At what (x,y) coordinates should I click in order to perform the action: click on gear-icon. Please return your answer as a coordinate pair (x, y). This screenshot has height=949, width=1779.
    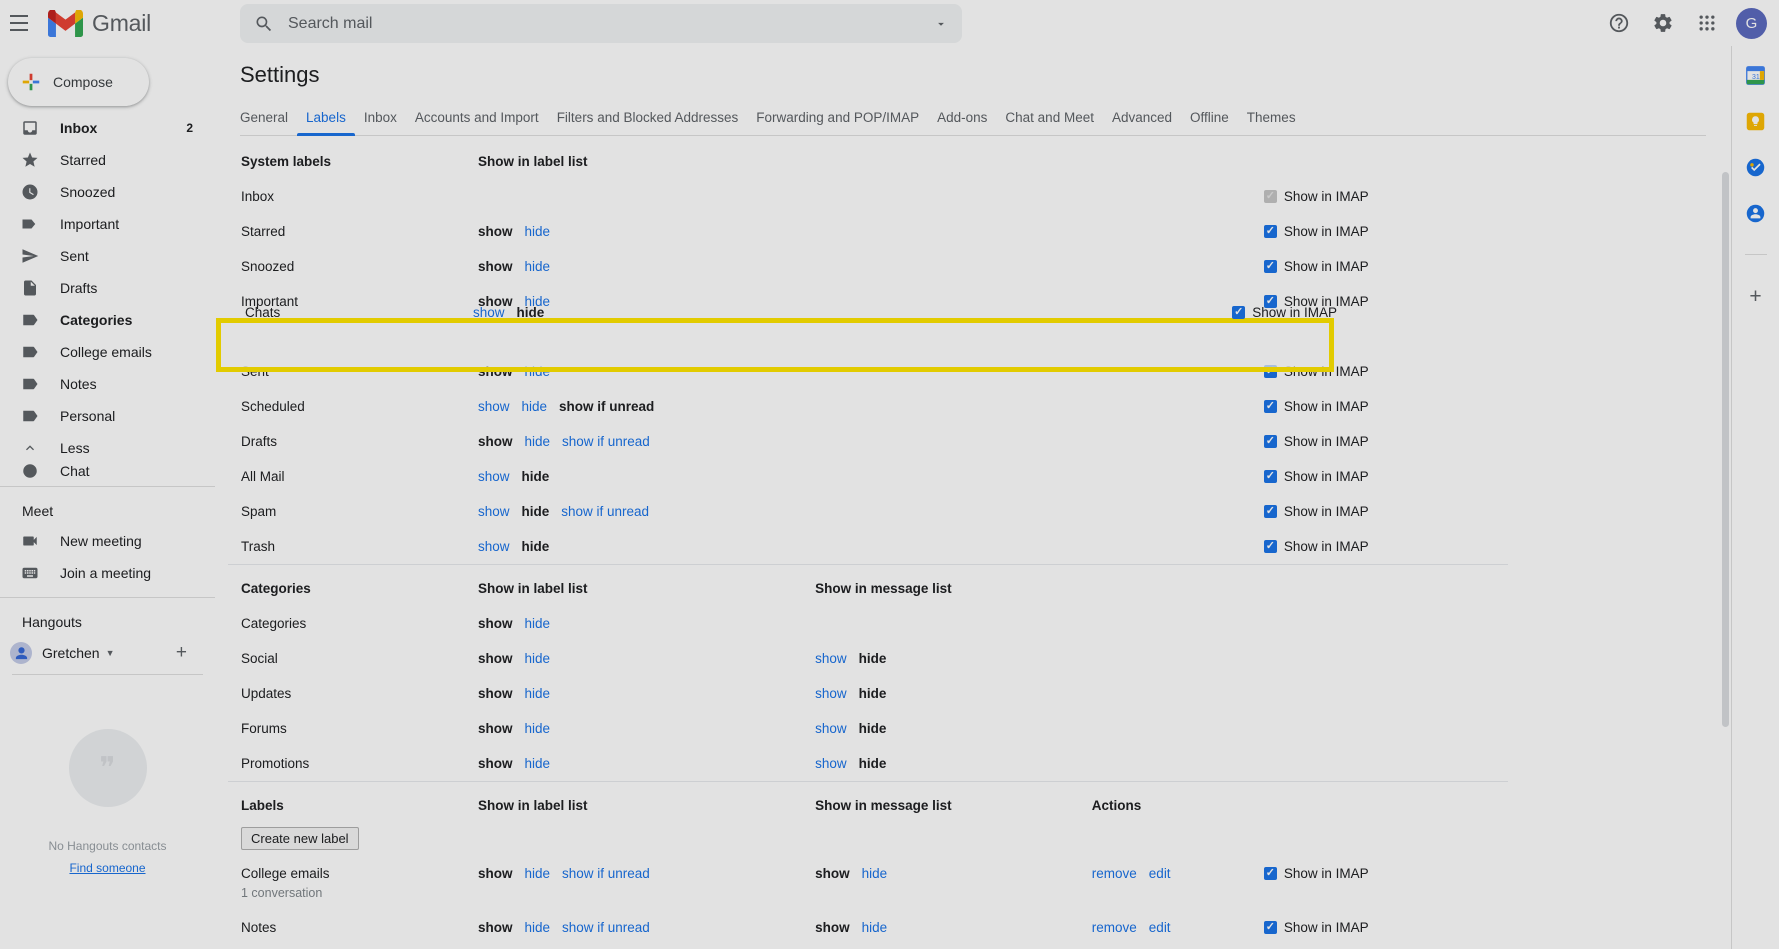
    Looking at the image, I should click on (1663, 23).